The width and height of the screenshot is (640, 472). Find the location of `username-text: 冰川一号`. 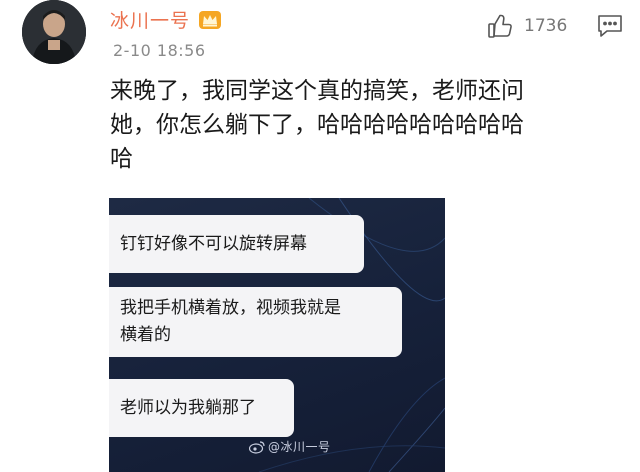

username-text: 冰川一号 is located at coordinates (150, 19).